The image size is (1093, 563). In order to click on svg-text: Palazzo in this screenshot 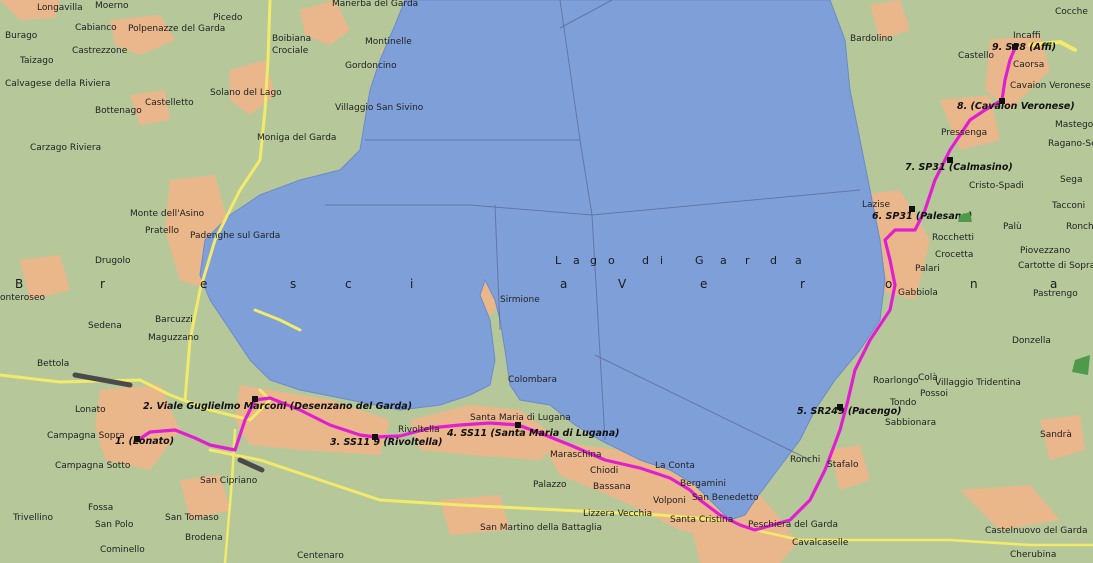, I will do `click(550, 485)`.